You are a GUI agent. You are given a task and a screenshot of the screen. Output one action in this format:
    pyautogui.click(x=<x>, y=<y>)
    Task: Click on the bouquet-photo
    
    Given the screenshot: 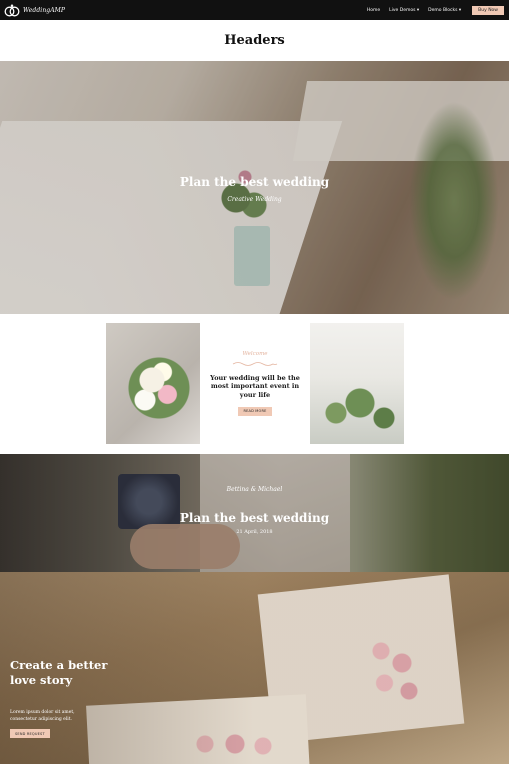 What is the action you would take?
    pyautogui.click(x=153, y=383)
    